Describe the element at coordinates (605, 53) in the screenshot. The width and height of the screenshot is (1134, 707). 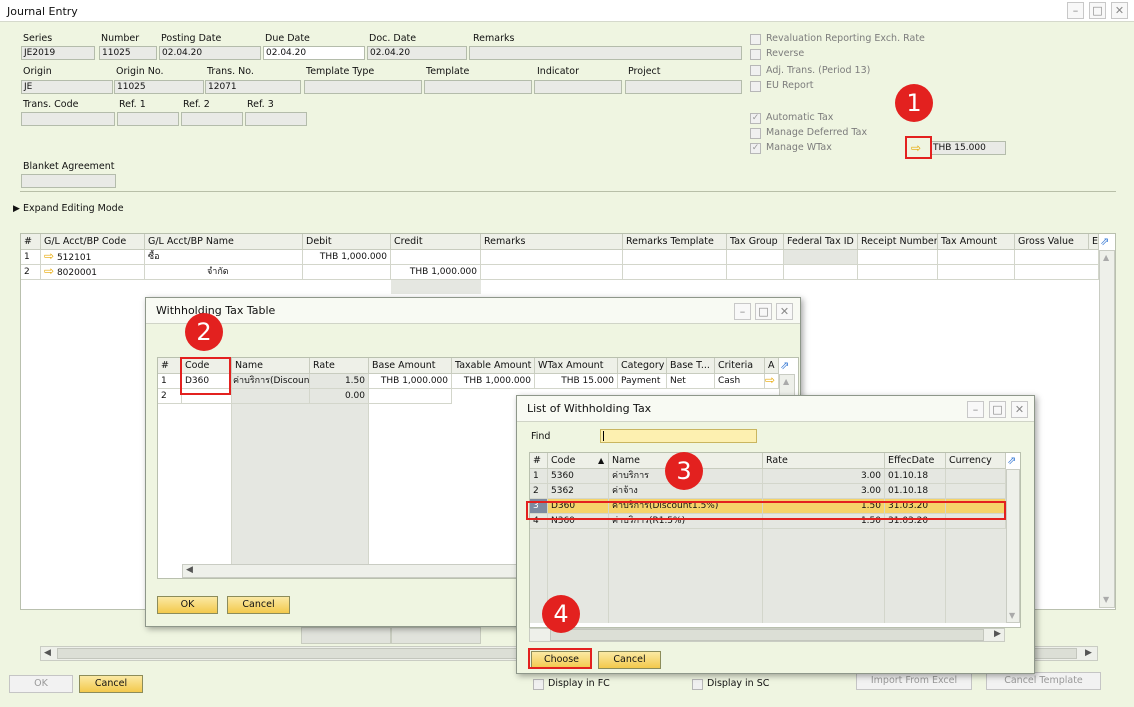
I see `remarks-field` at that location.